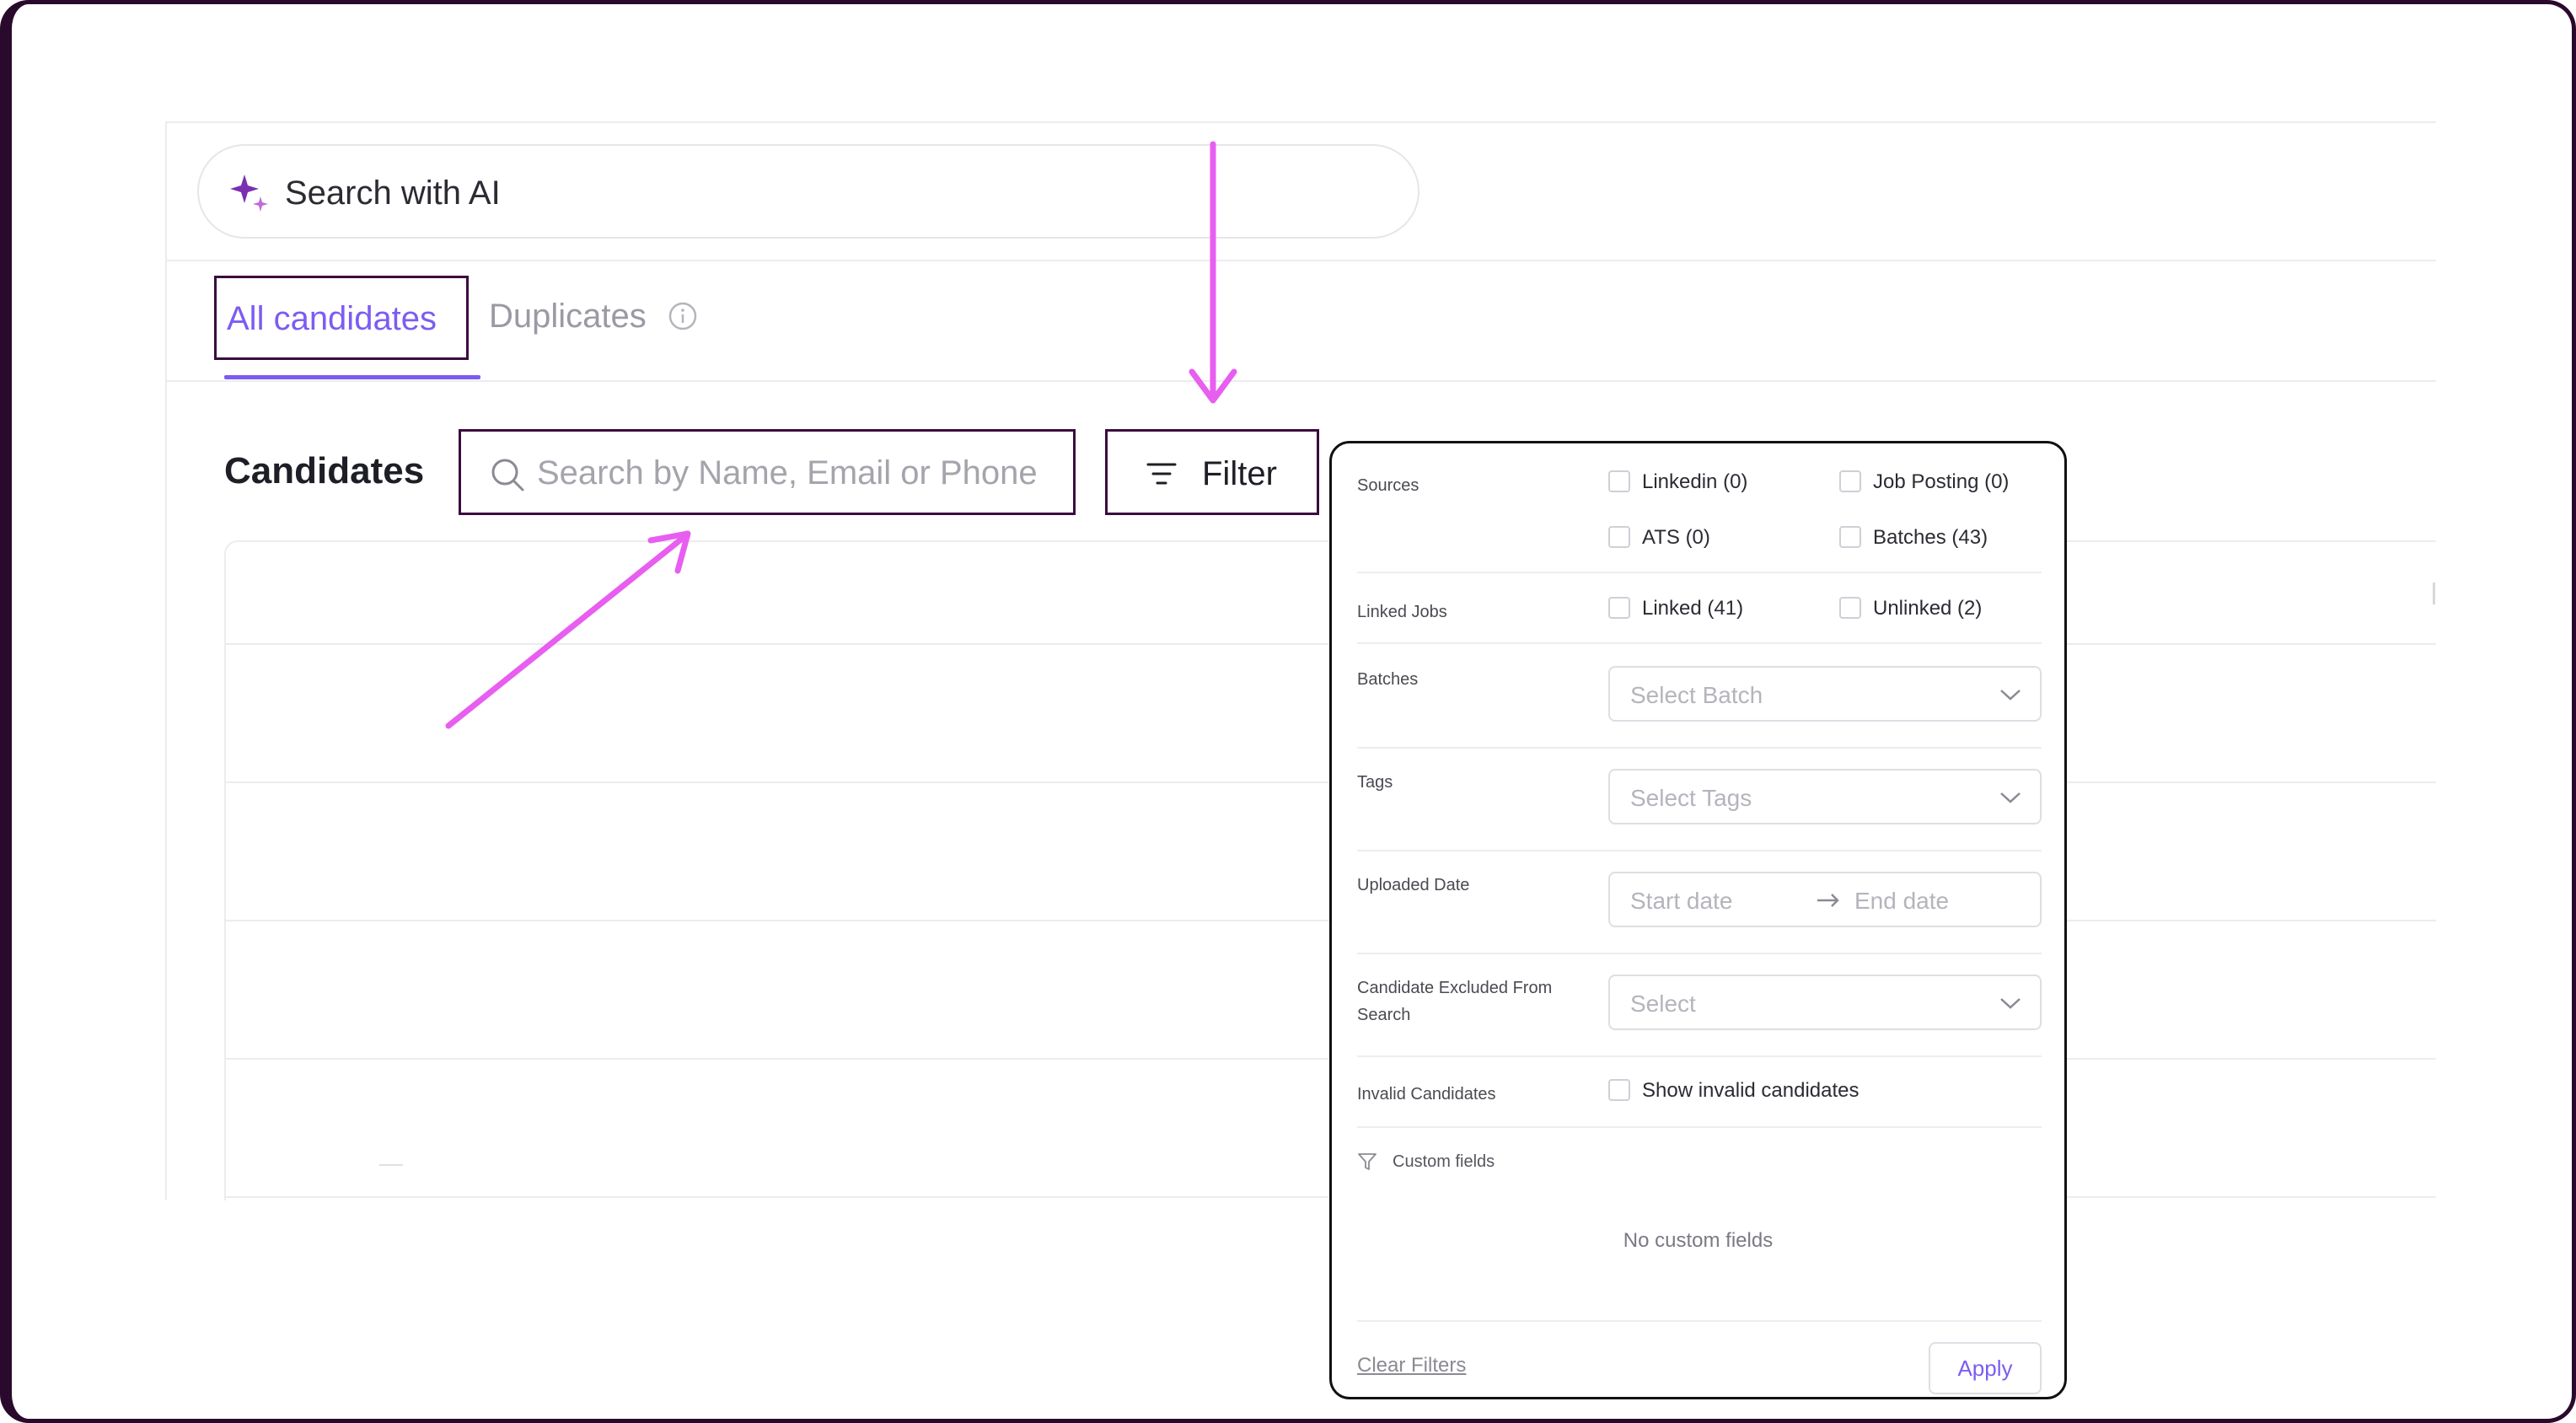 The width and height of the screenshot is (2576, 1423). What do you see at coordinates (1388, 486) in the screenshot?
I see `sources-label: Sources` at bounding box center [1388, 486].